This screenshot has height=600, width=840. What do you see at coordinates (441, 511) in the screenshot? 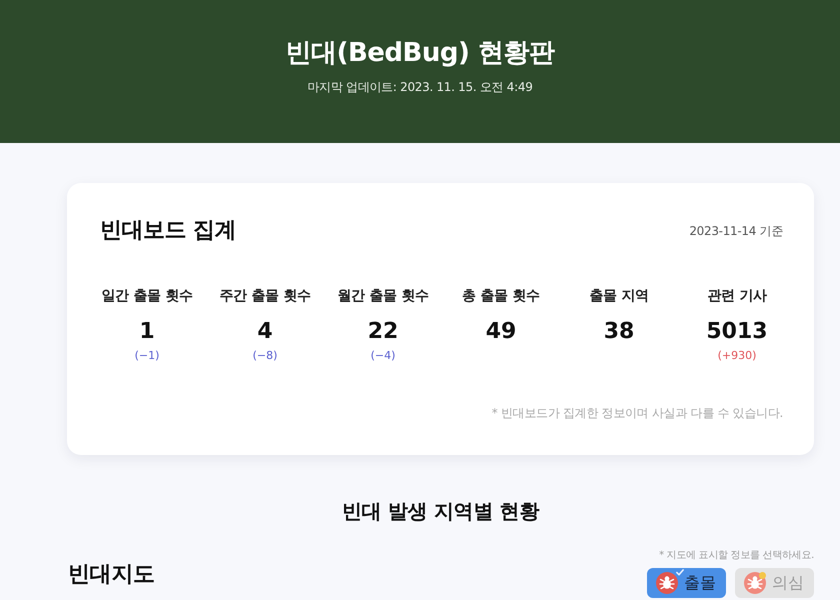
I see `section-title: 빈대 발생 지역별 현황` at bounding box center [441, 511].